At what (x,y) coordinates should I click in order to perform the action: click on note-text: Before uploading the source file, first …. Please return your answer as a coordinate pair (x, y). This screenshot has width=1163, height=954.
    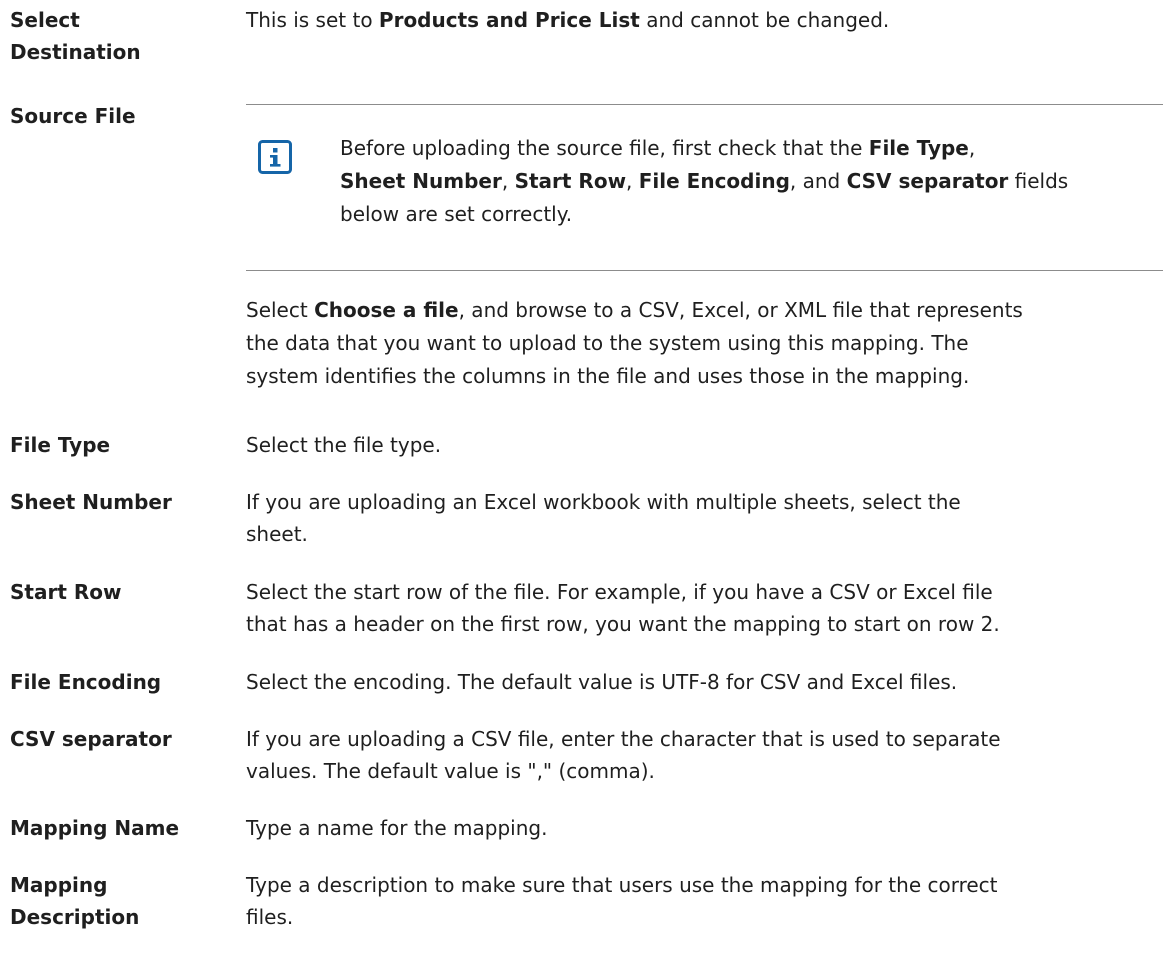
    Looking at the image, I should click on (604, 148).